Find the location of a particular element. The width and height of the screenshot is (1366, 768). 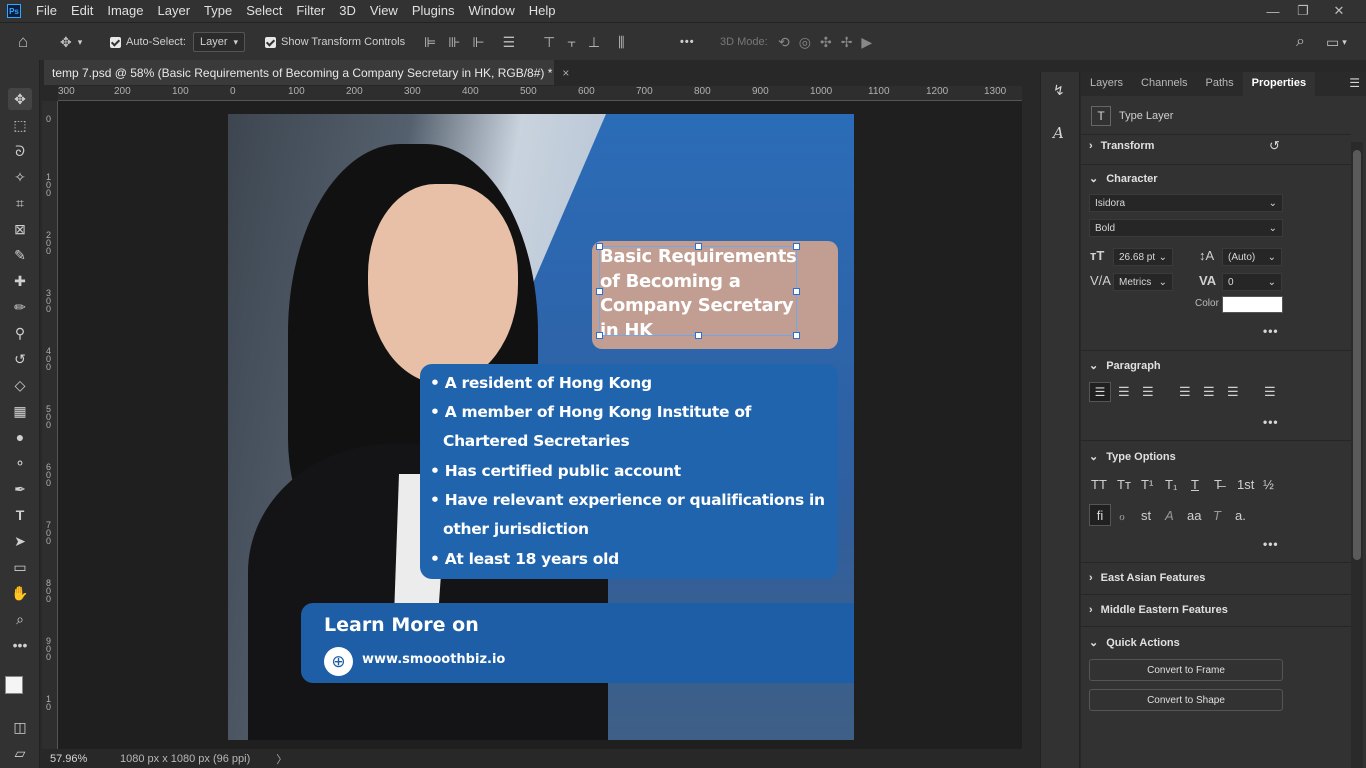

align-middle-icon: ⫟ is located at coordinates (571, 42).